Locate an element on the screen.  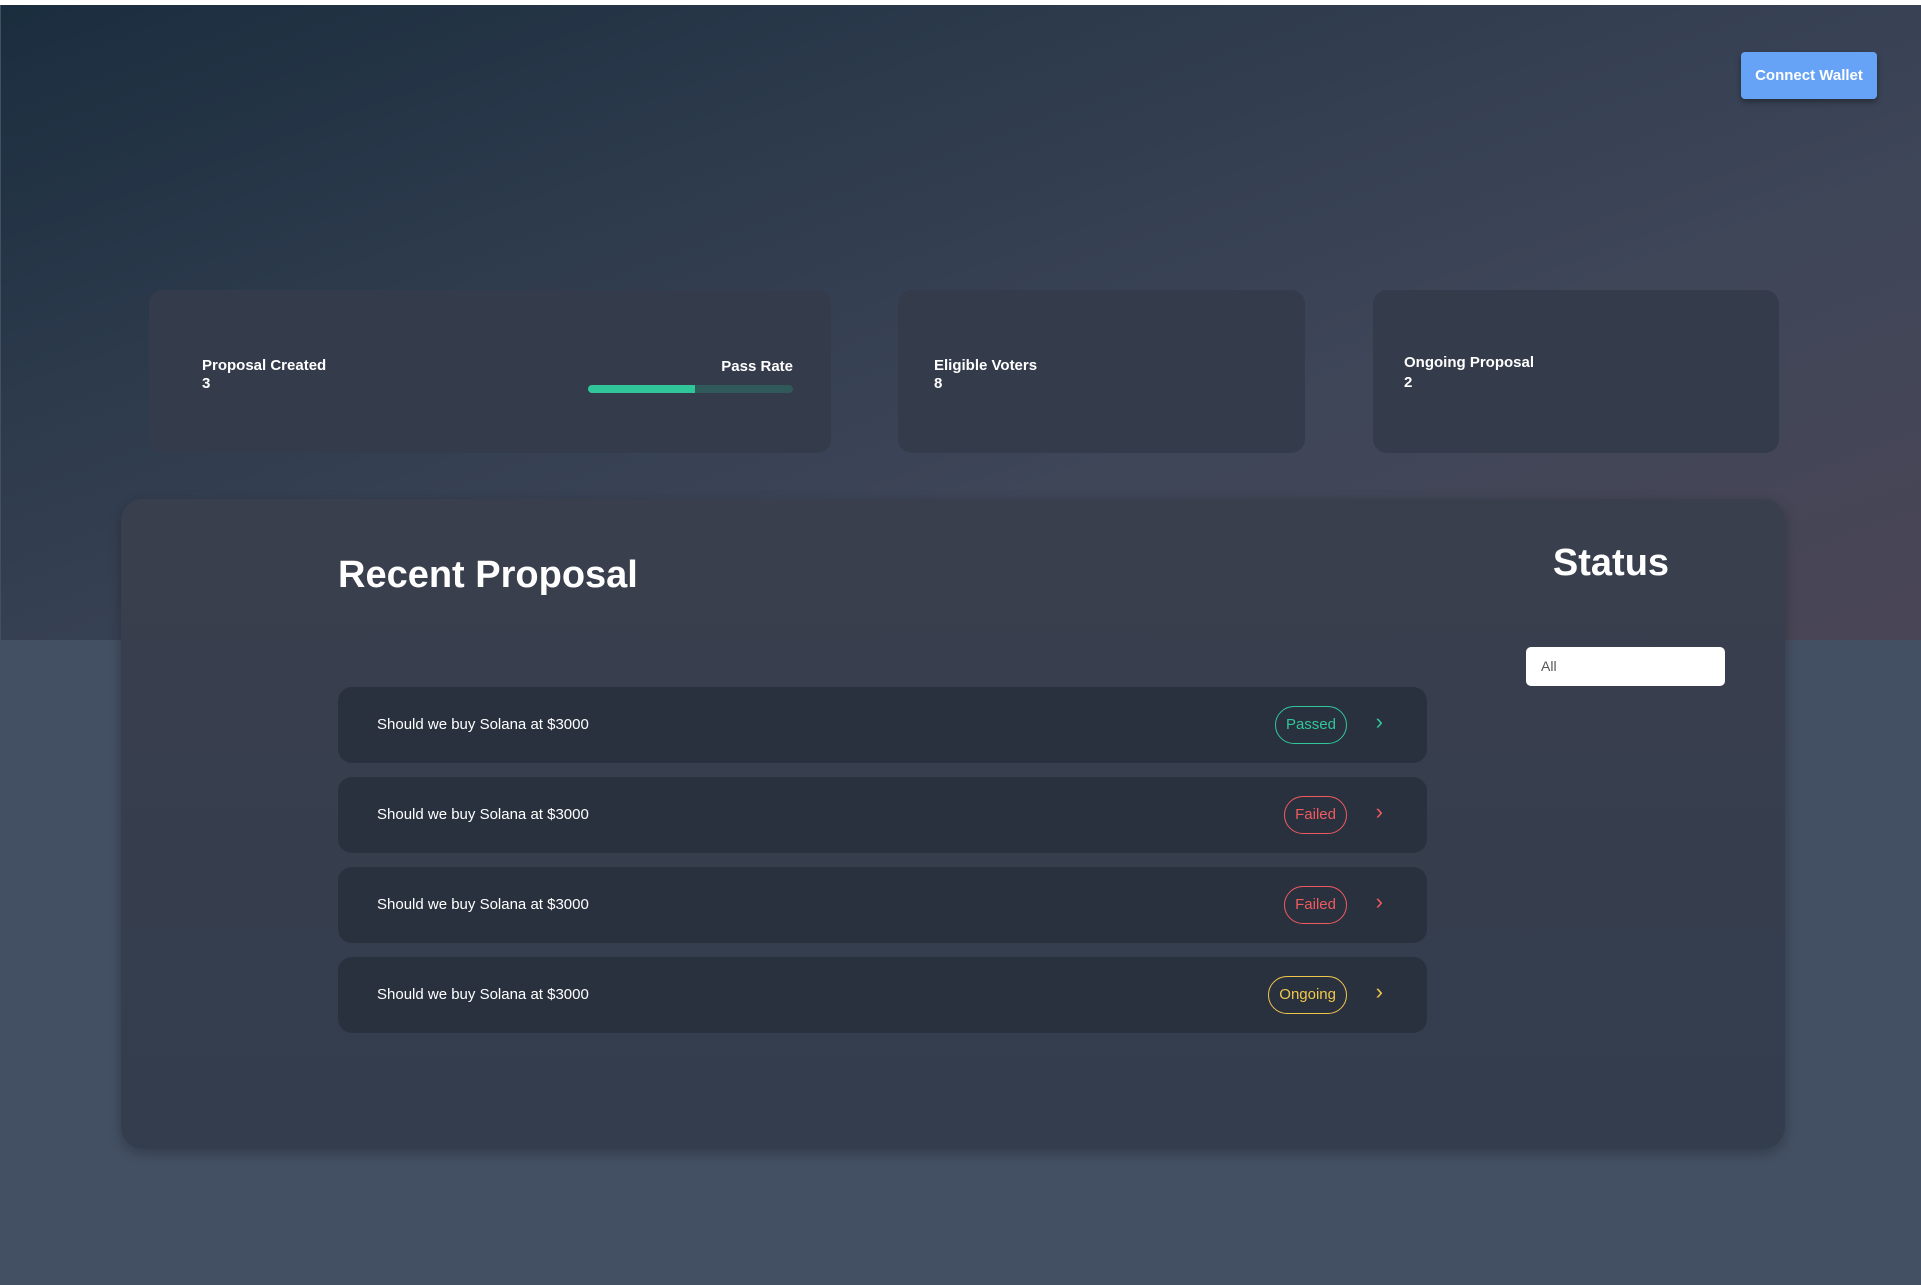
eligible-voters-label: Eligible Voters is located at coordinates (986, 365).